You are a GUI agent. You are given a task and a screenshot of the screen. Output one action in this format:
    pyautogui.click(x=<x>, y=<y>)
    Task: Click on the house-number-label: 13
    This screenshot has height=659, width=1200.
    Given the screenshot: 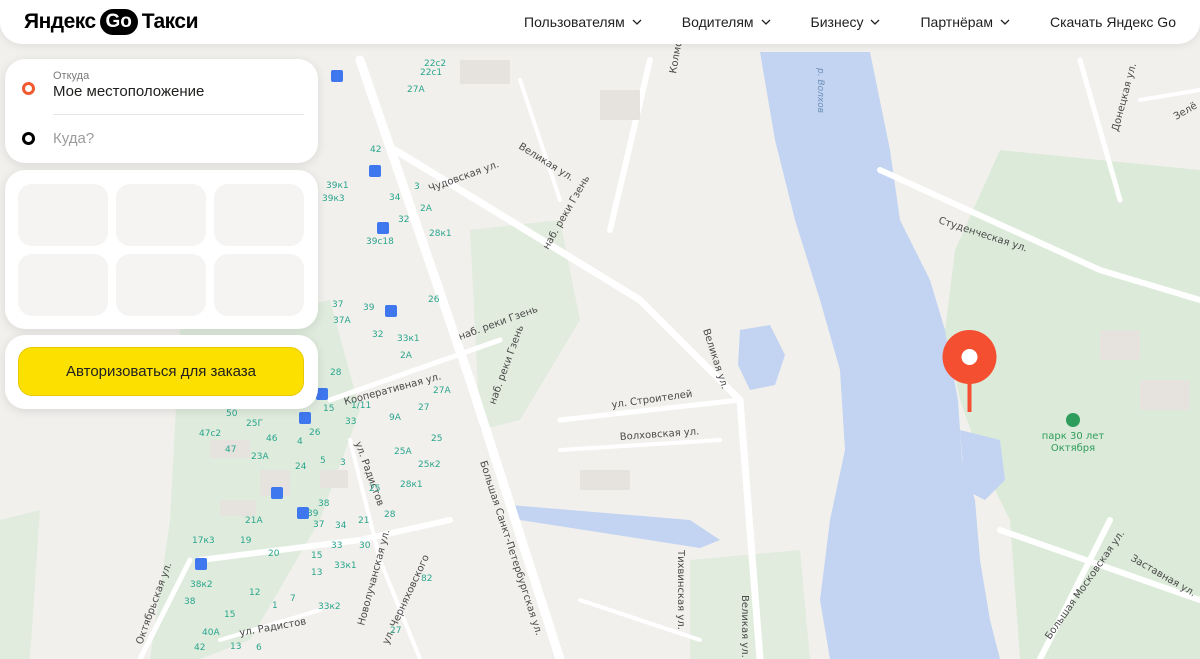 What is the action you would take?
    pyautogui.click(x=316, y=573)
    